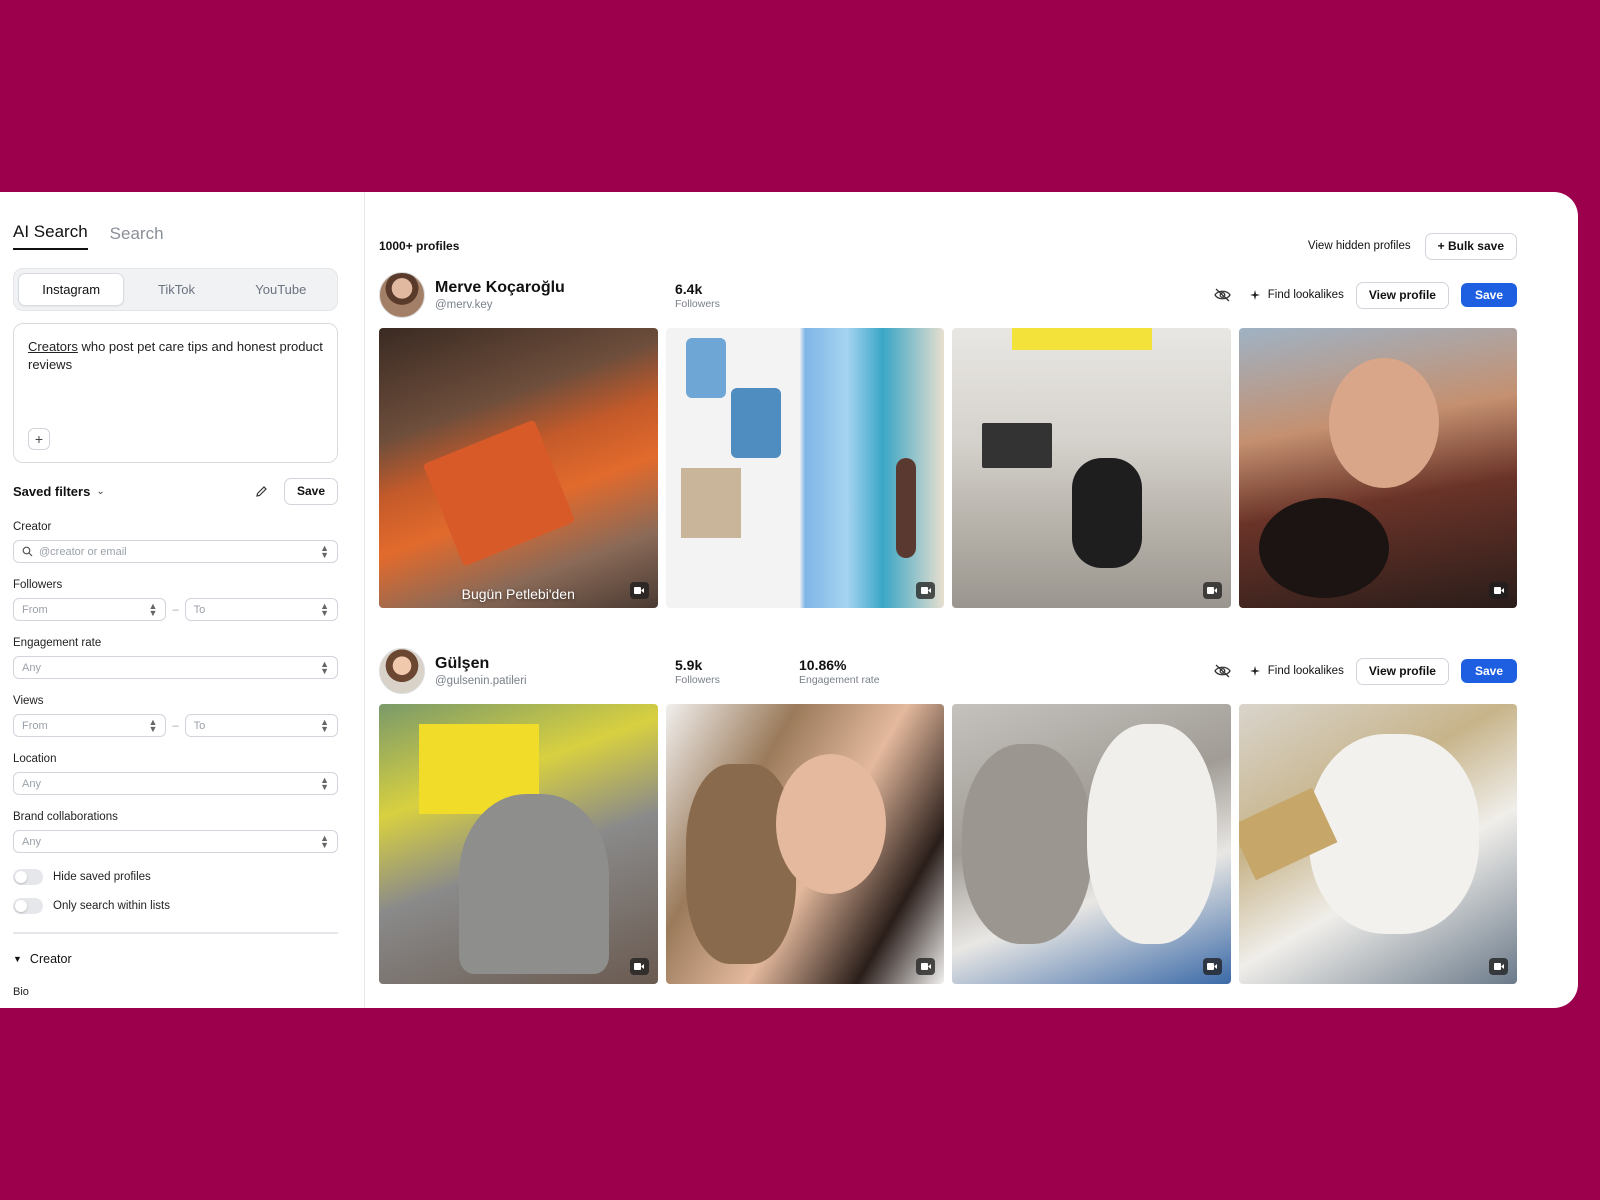 This screenshot has height=1200, width=1600. I want to click on plus-icon: +, so click(39, 439).